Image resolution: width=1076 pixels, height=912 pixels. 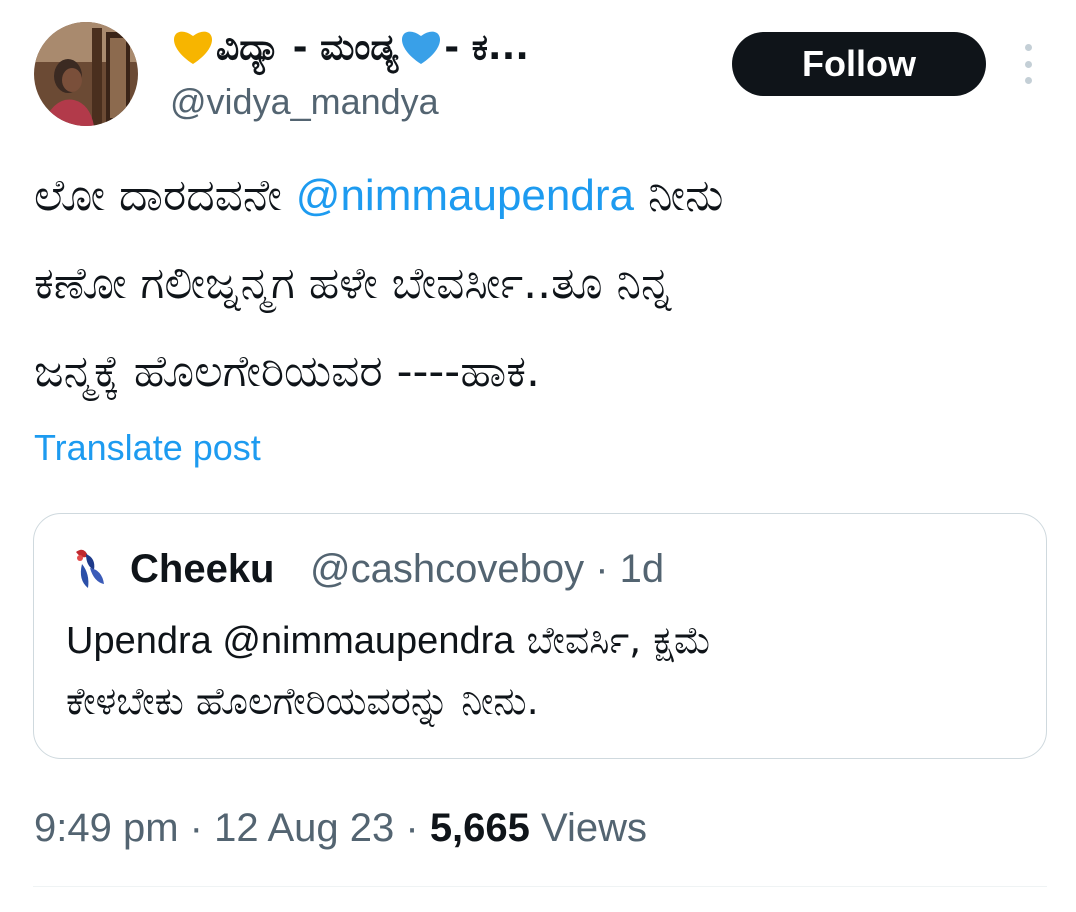 What do you see at coordinates (859, 64) in the screenshot?
I see `follow-button: Follow` at bounding box center [859, 64].